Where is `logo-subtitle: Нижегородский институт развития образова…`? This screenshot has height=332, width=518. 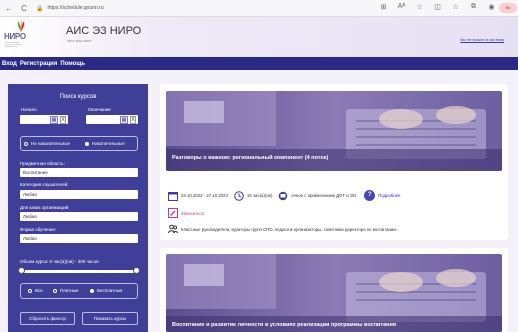 logo-subtitle: Нижегородский институт развития образова… is located at coordinates (14, 45).